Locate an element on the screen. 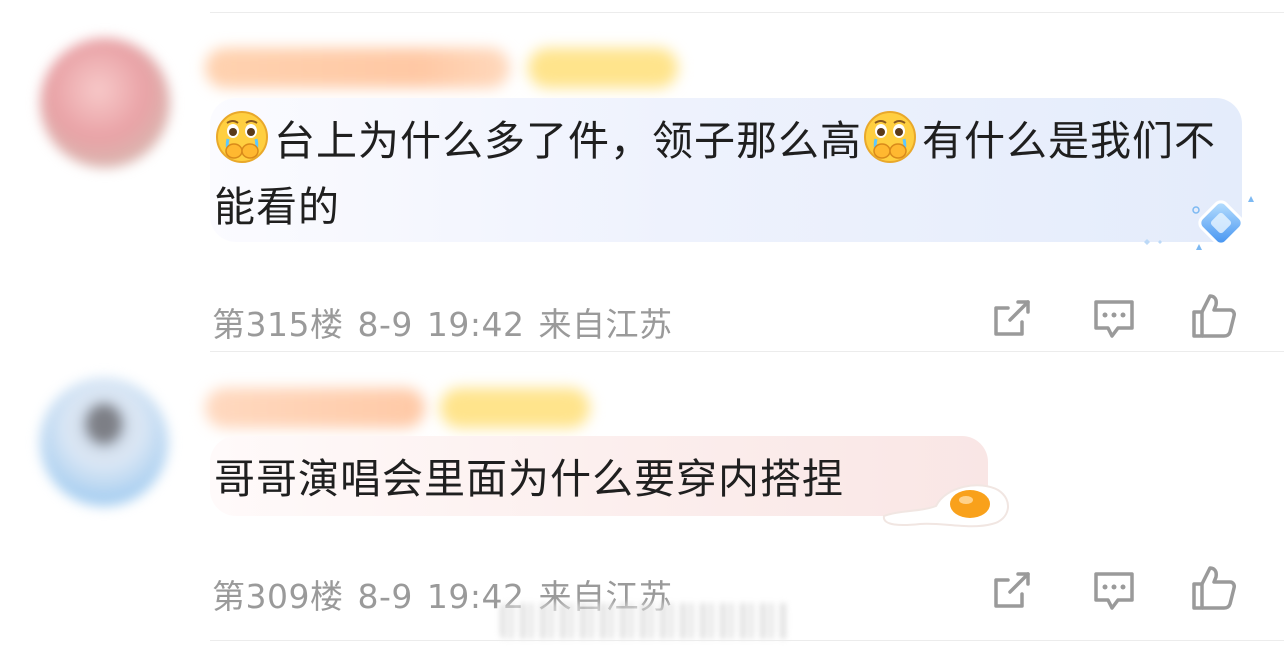 The height and width of the screenshot is (655, 1284). comment-text: 哥哥演唱会里面为什么要穿内搭捏 is located at coordinates (529, 479).